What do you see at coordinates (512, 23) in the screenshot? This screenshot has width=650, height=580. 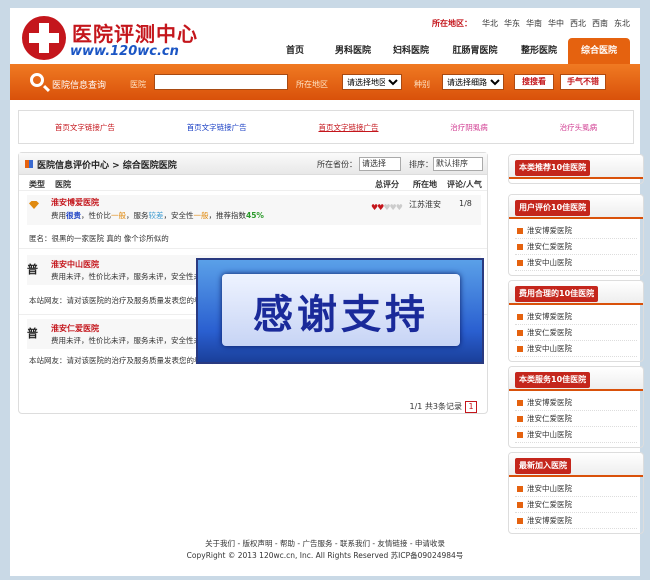 I see `region-link-huadong: 华东` at bounding box center [512, 23].